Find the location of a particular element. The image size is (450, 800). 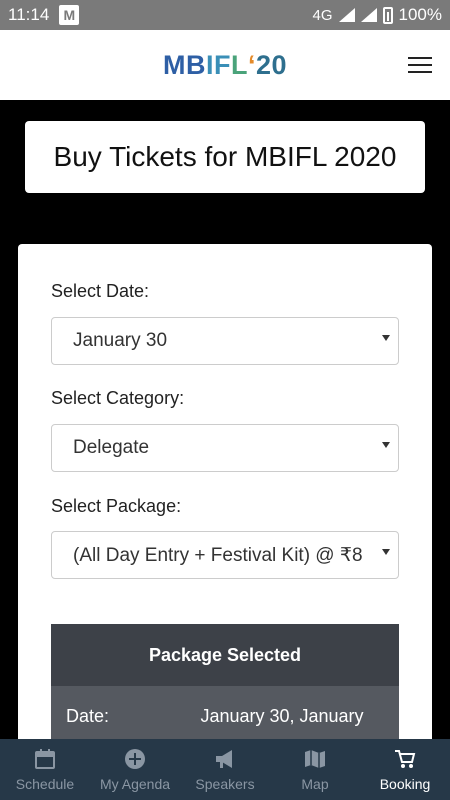

page-title: Buy Tickets for MBIFL 2020 is located at coordinates (225, 156).